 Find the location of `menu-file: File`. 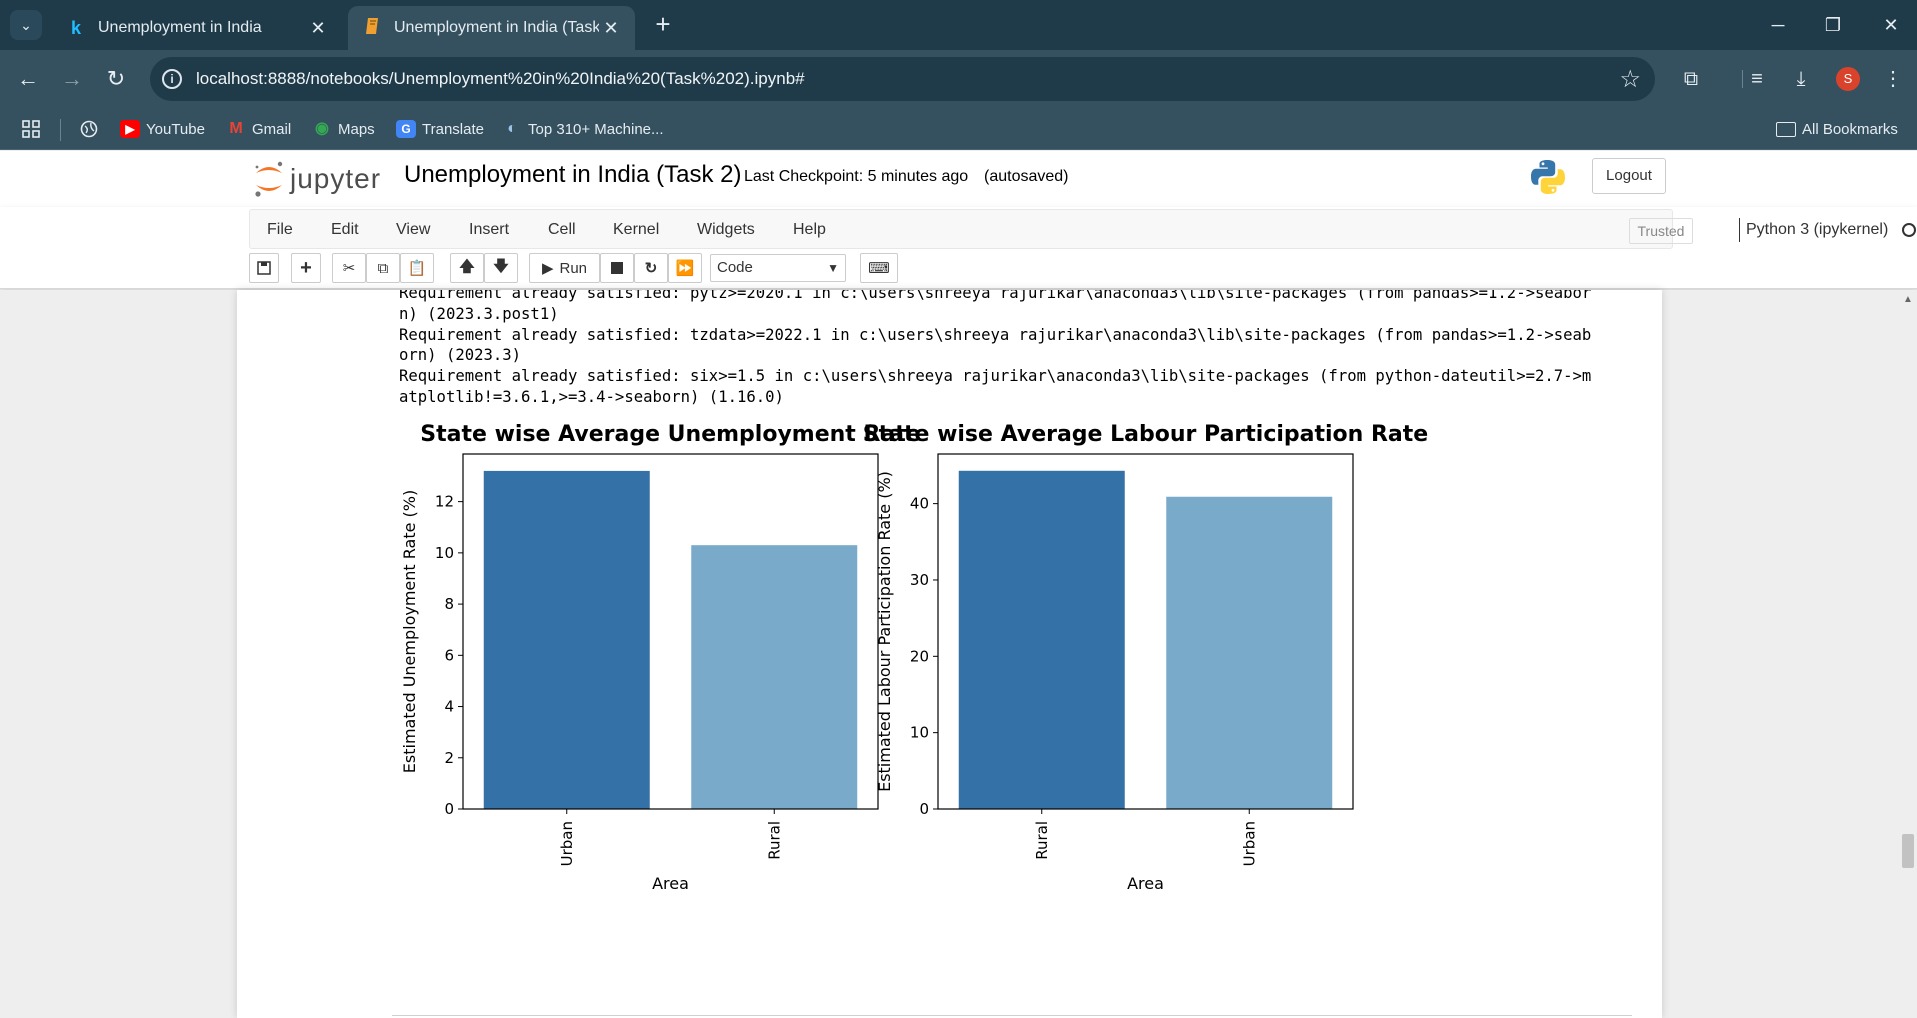

menu-file: File is located at coordinates (280, 230).